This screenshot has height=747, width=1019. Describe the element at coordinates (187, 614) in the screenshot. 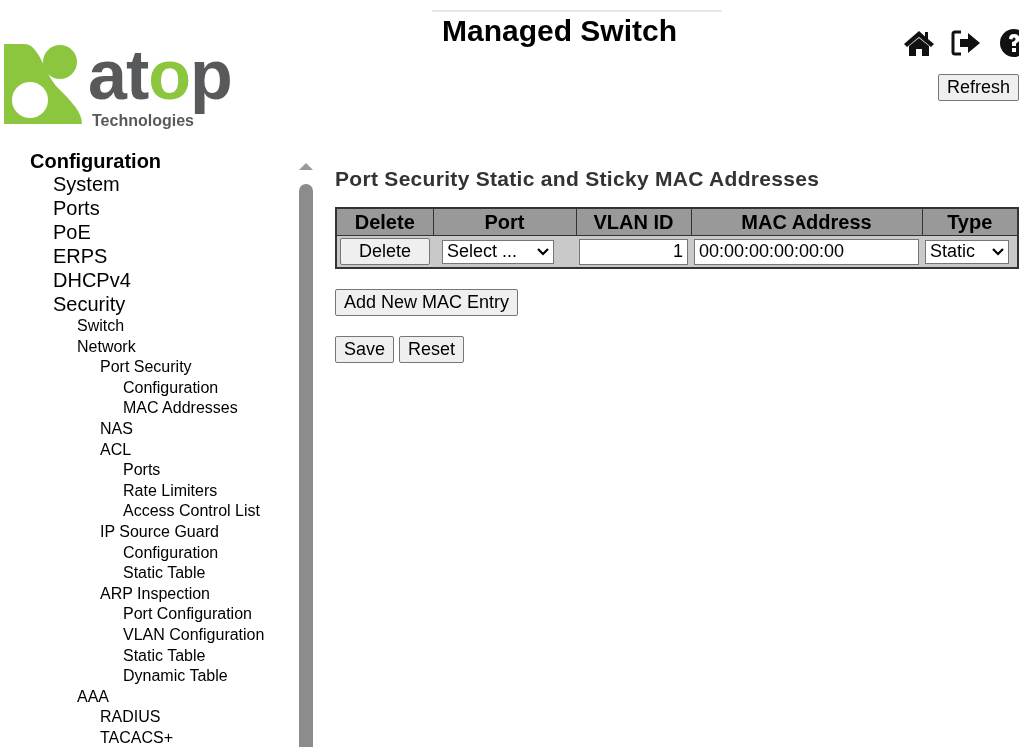

I see `menu-item: Port Configuration` at that location.